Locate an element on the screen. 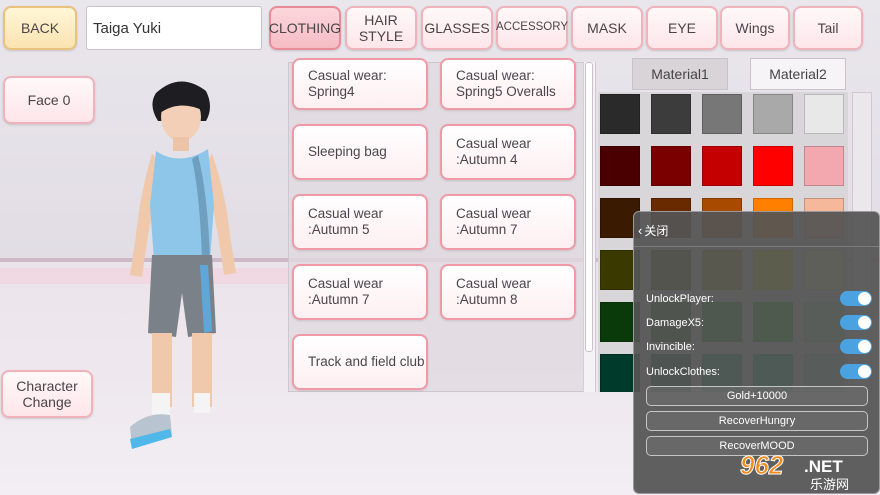  face-label: Face is located at coordinates (43, 99).